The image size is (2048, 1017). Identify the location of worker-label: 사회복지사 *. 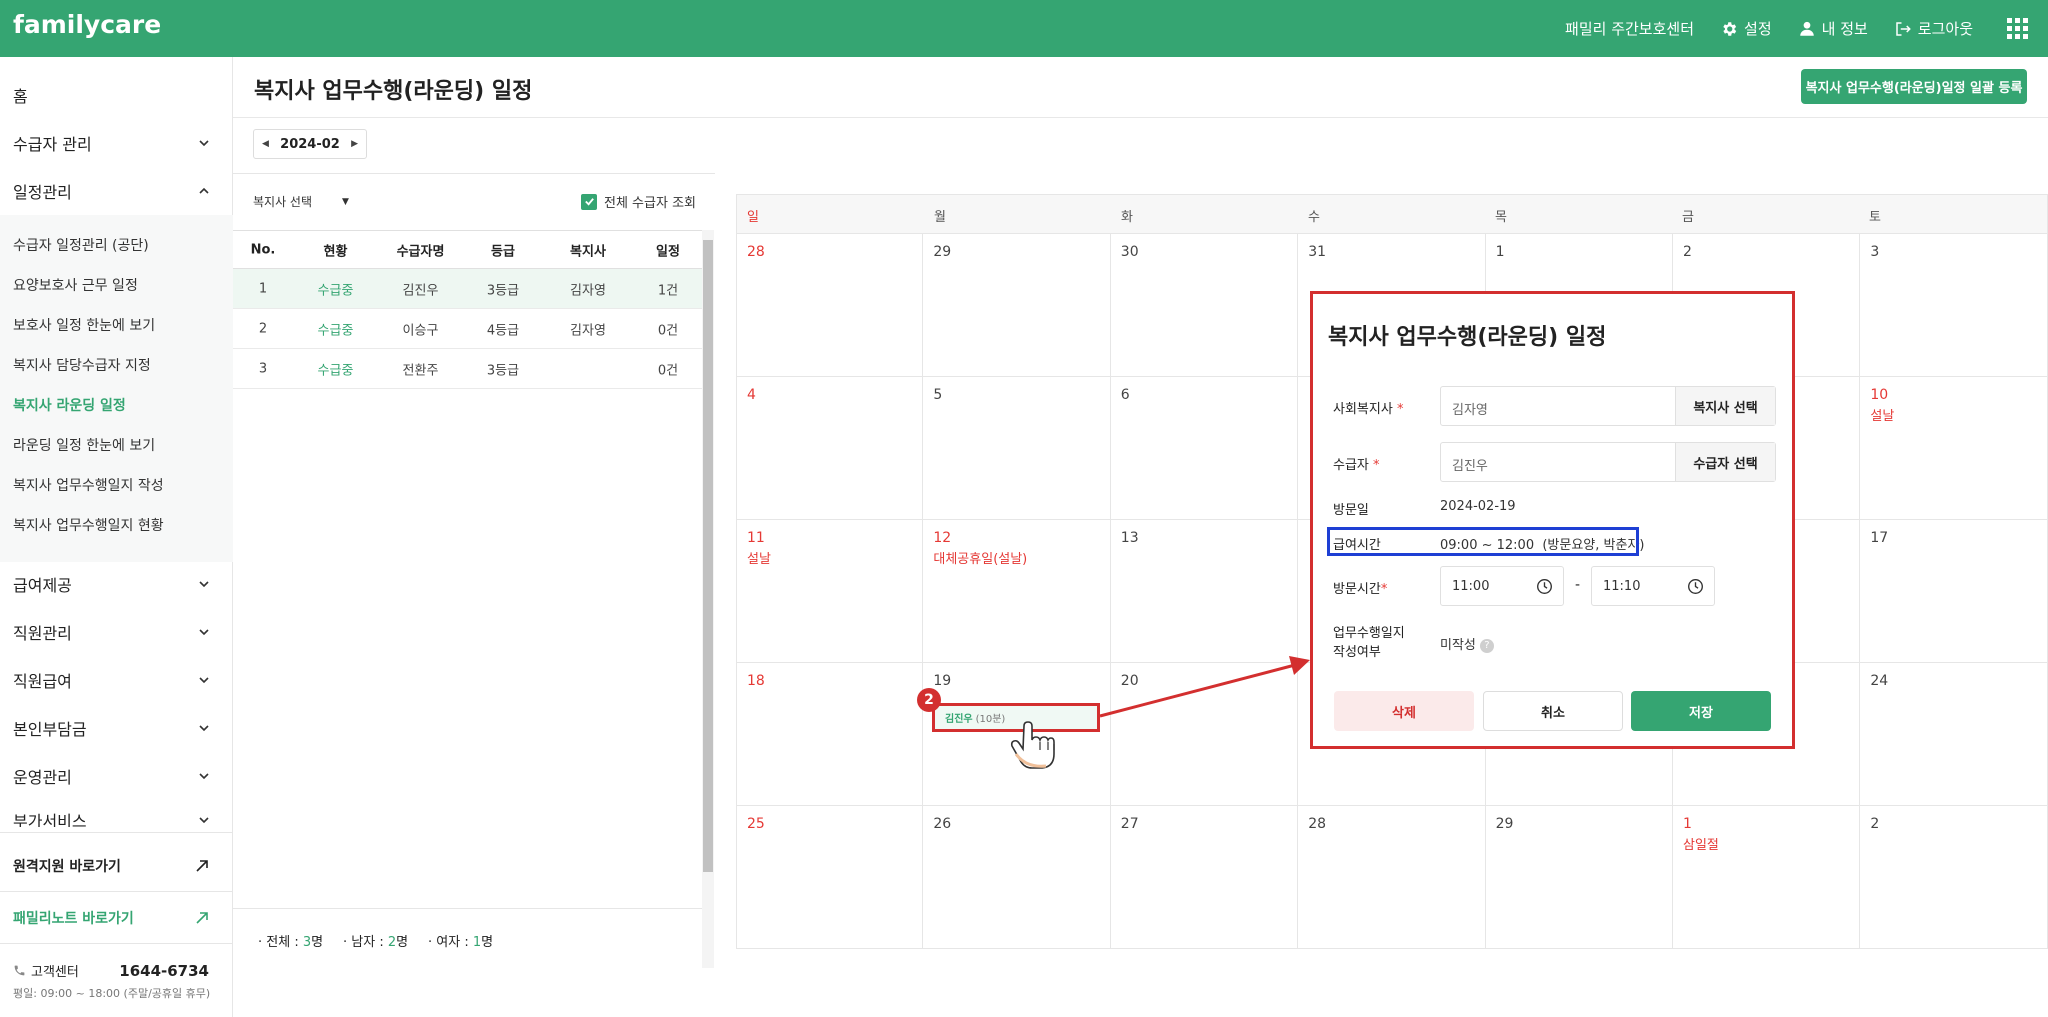
(1368, 407).